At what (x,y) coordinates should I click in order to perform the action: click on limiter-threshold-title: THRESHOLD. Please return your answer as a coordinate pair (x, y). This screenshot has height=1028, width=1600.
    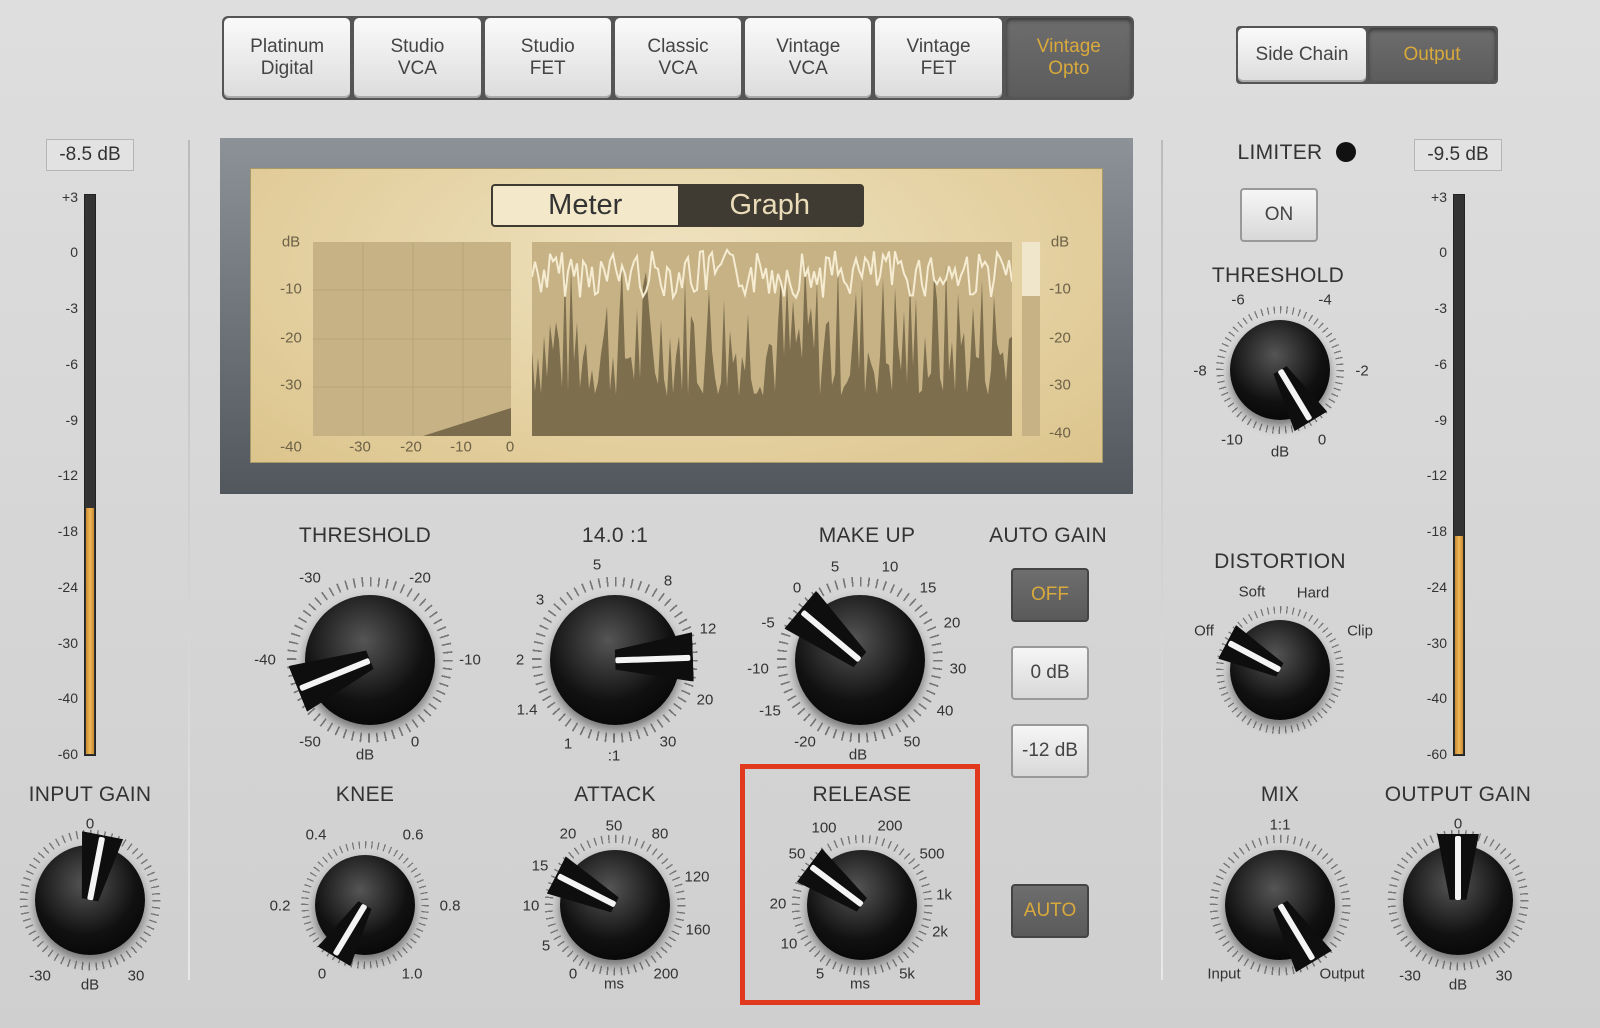
    Looking at the image, I should click on (1278, 275).